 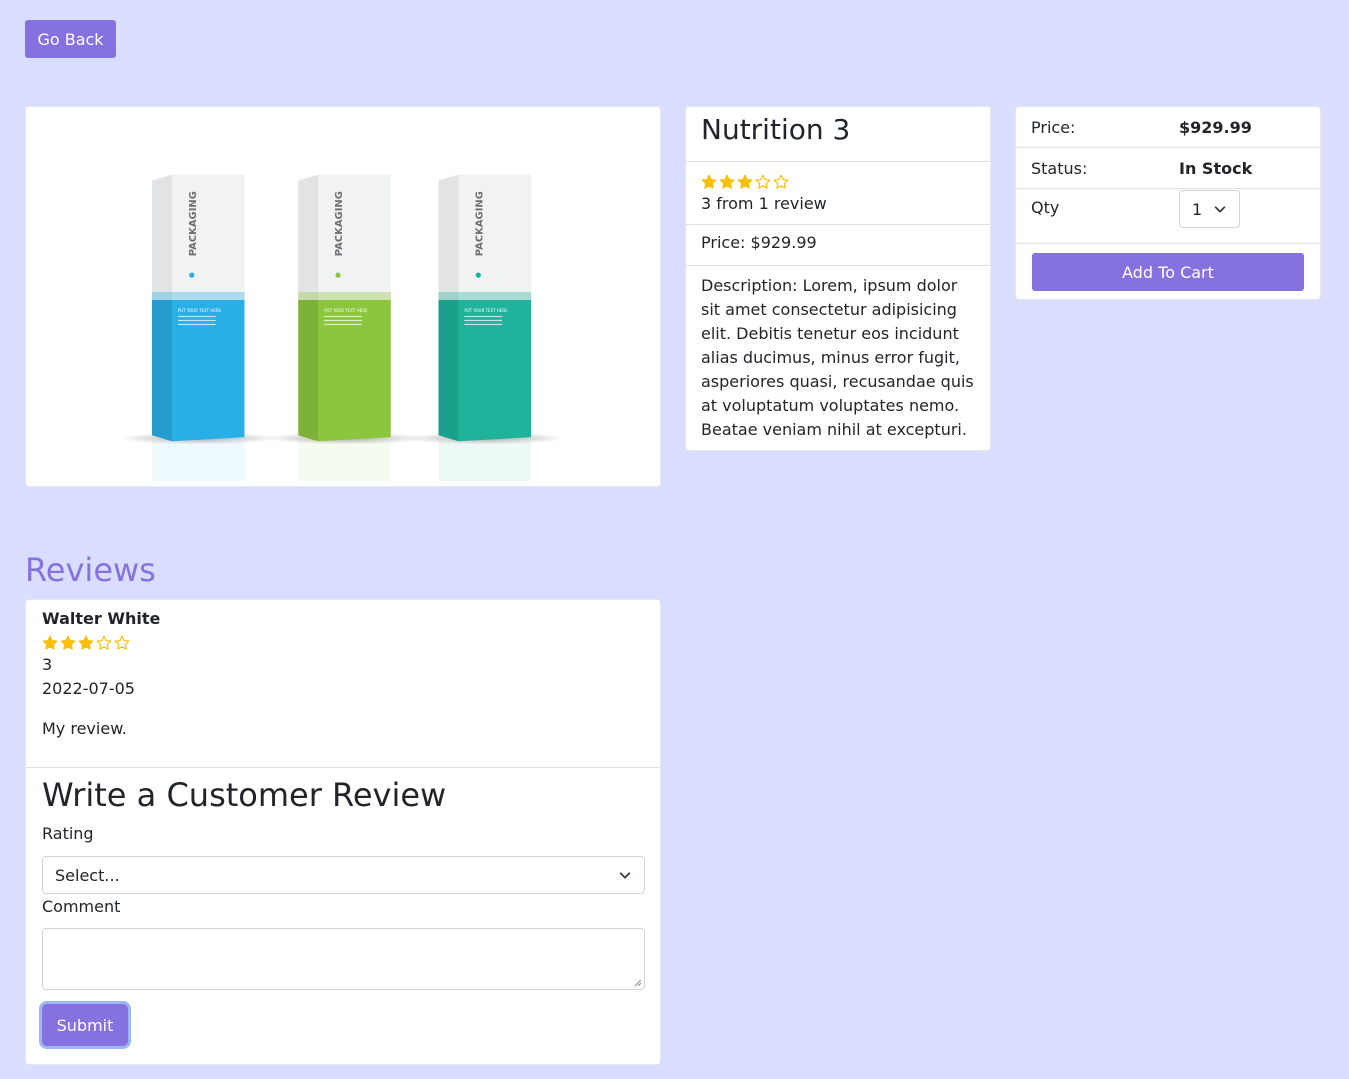 I want to click on reviews-heading: Reviews, so click(x=90, y=570).